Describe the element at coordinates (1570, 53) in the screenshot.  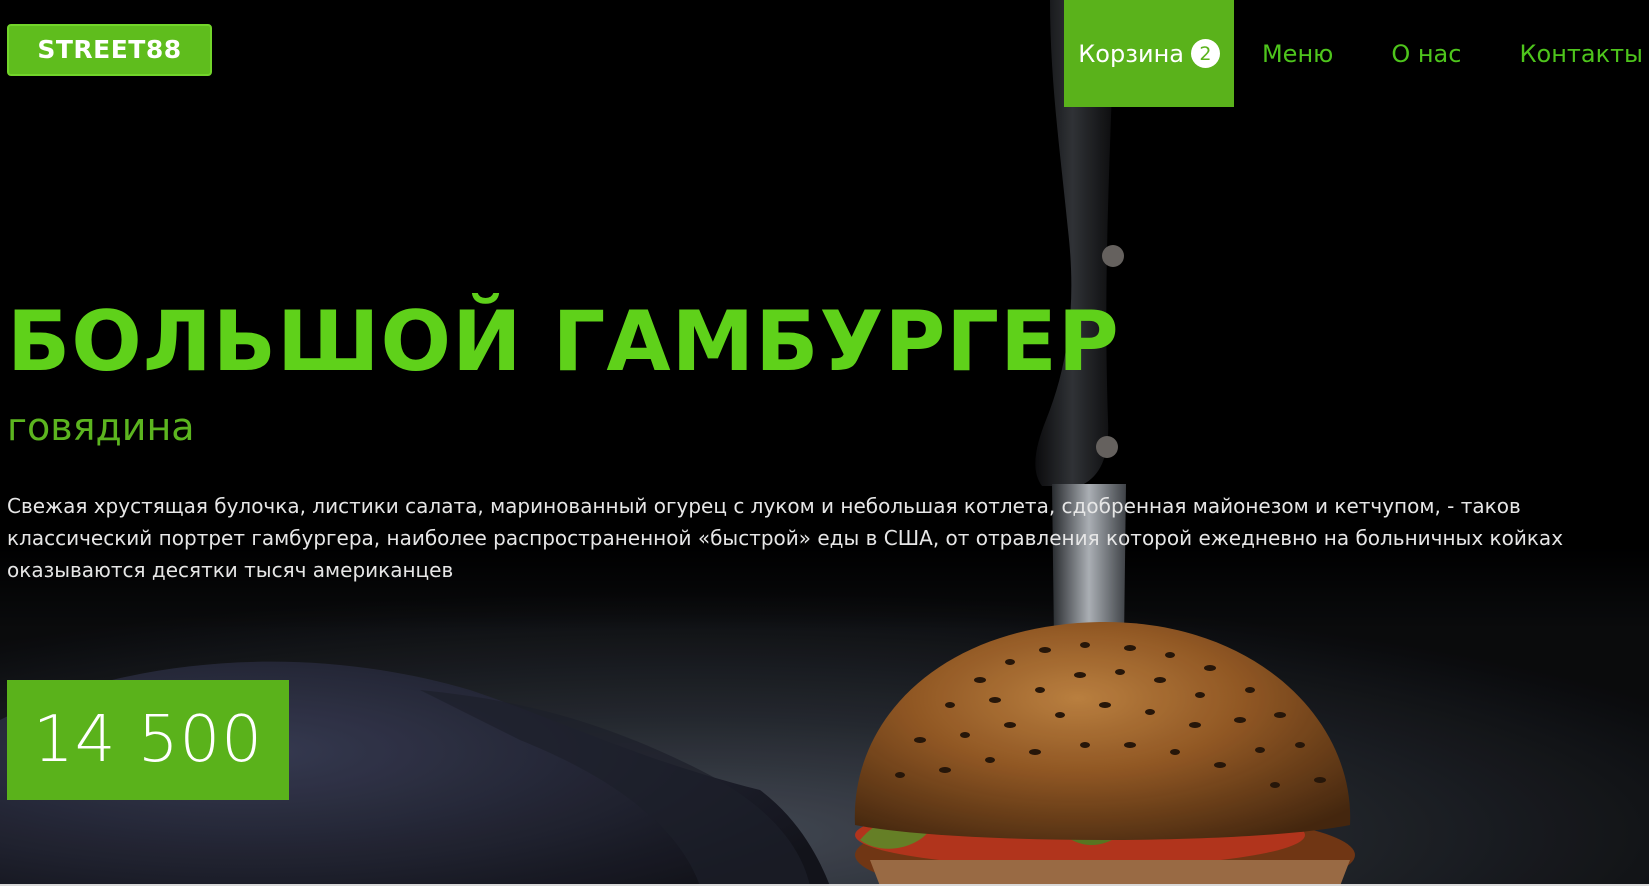
I see `nav-contacts-link: Контакты` at that location.